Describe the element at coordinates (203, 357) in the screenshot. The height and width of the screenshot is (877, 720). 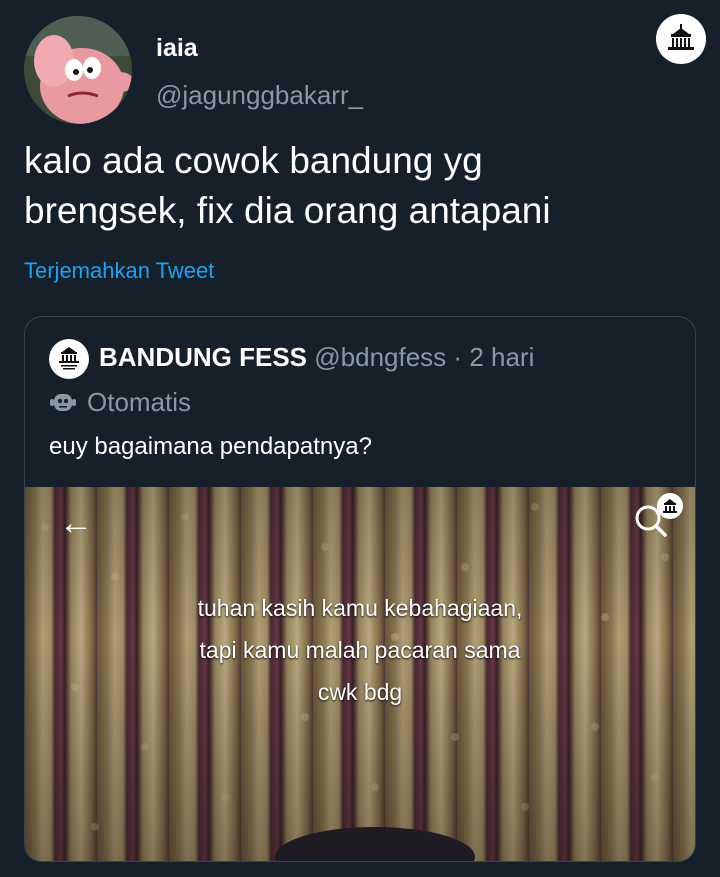
I see `quoted-display-name: BANDUNG FESS` at that location.